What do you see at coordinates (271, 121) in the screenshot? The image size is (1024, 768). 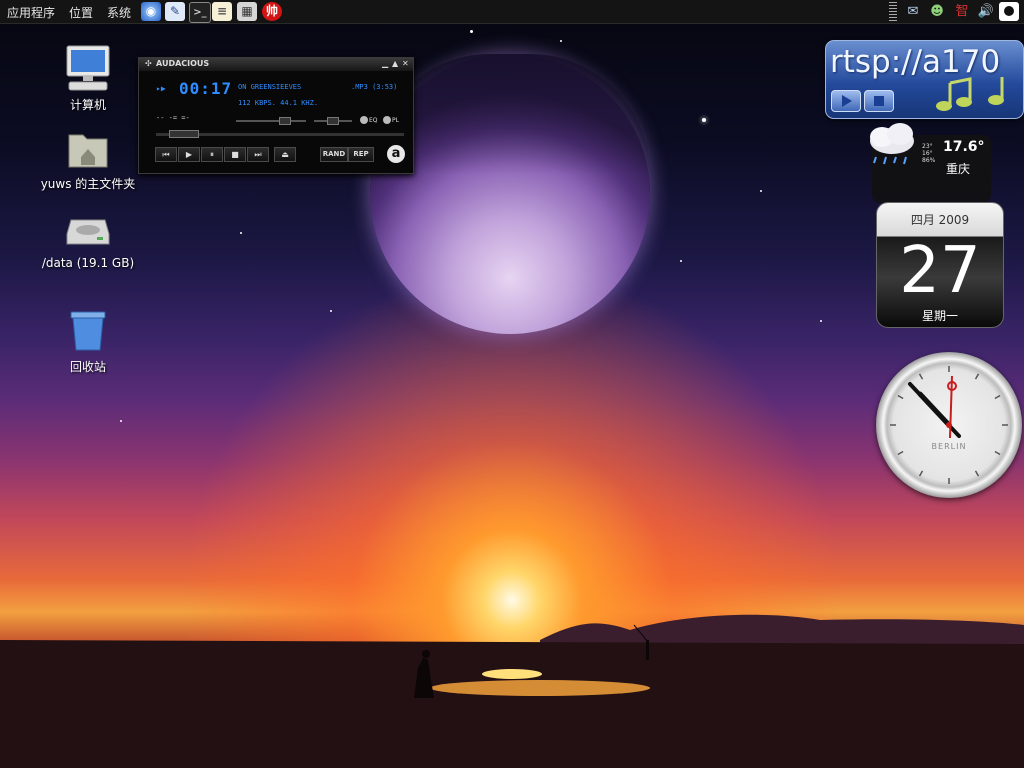 I see `volume-slider` at bounding box center [271, 121].